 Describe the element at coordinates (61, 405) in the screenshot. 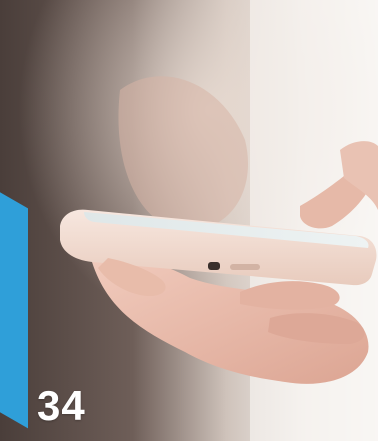

I see `page-number: 34` at that location.